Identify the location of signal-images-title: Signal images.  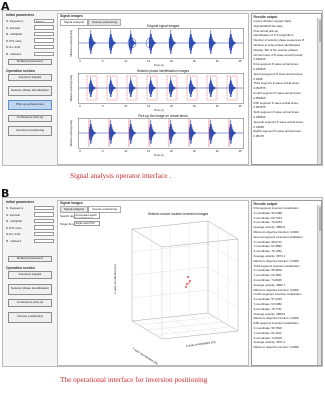
(71, 16).